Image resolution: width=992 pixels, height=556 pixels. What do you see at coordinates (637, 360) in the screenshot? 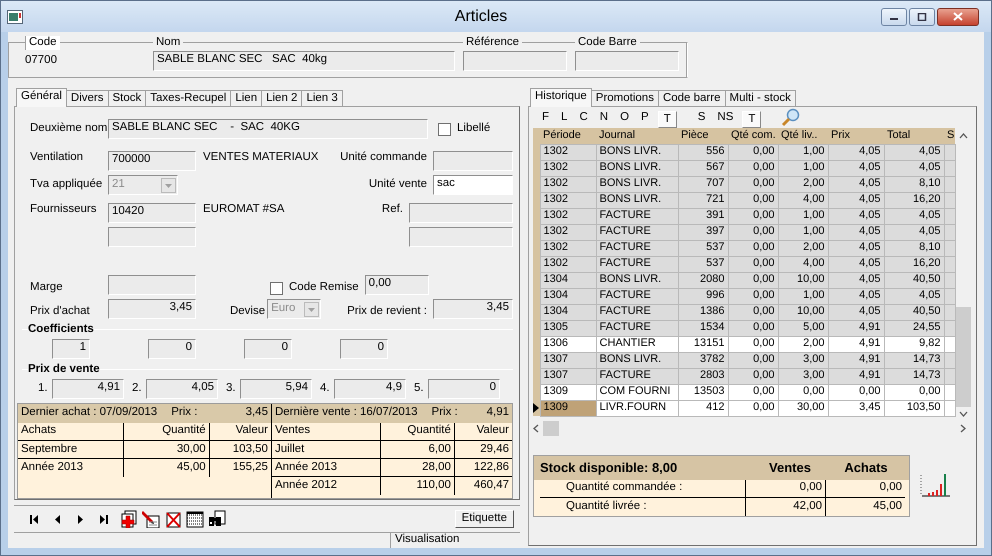
I see `table-cell: BONS LIVR.` at bounding box center [637, 360].